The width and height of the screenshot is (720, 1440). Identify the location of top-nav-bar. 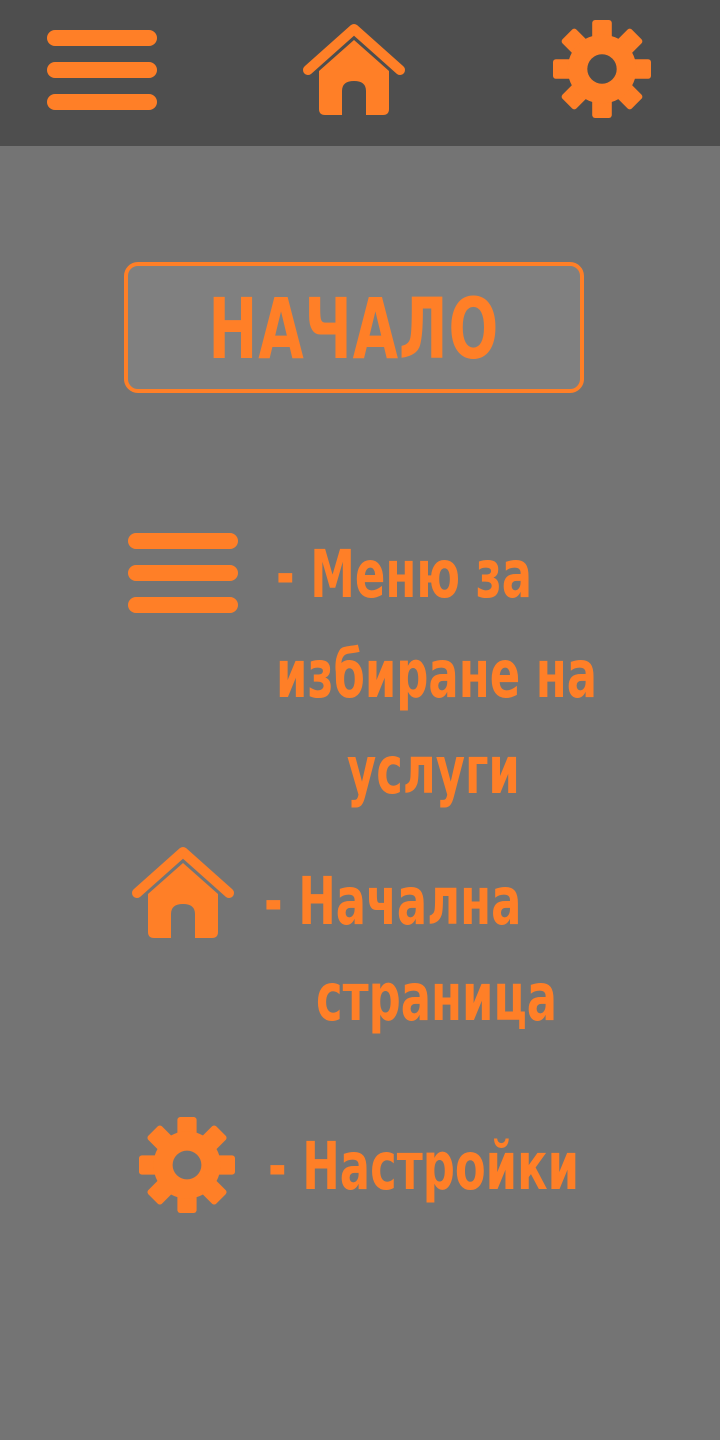
(360, 73).